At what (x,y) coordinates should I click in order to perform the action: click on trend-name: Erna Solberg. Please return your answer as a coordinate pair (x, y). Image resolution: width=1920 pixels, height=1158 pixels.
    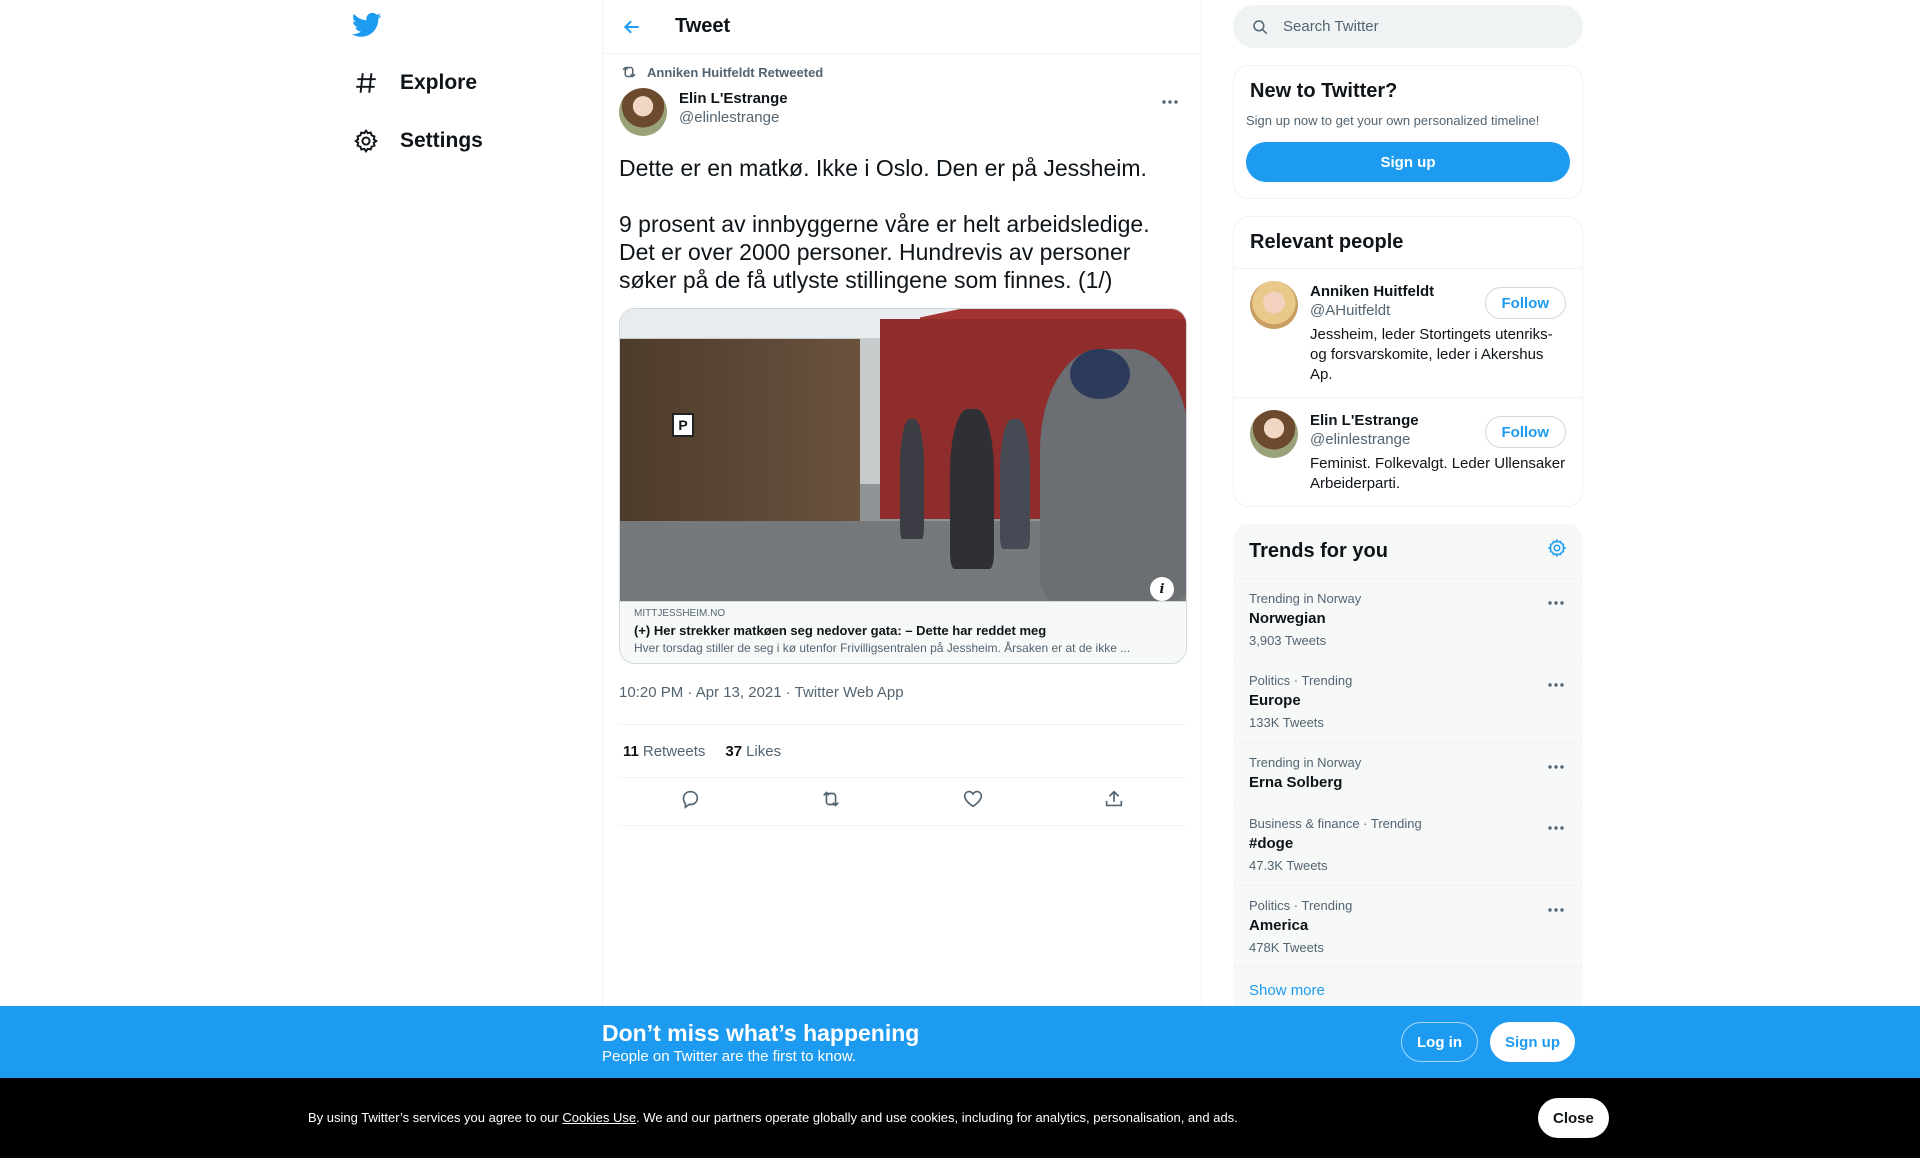
    Looking at the image, I should click on (1296, 782).